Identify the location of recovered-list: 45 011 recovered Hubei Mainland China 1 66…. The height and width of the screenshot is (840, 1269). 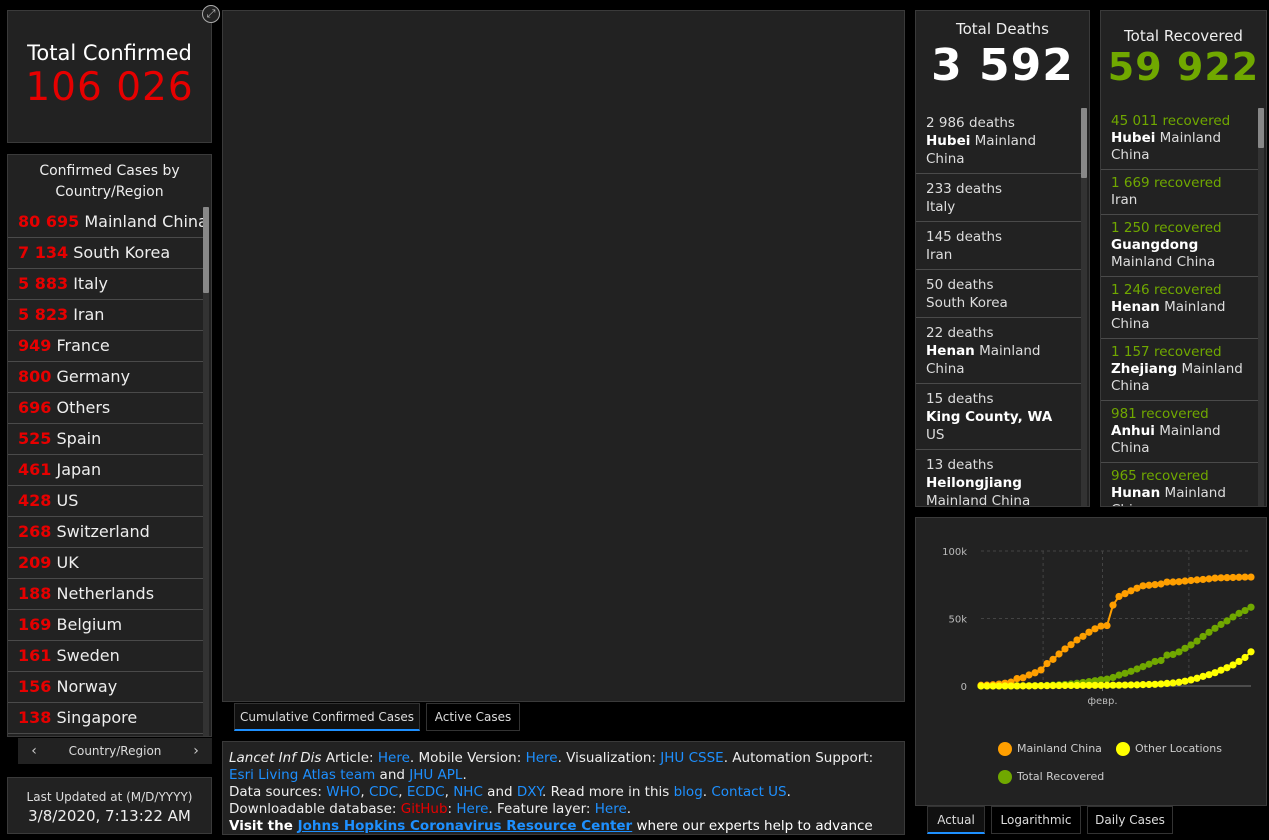
(1181, 307).